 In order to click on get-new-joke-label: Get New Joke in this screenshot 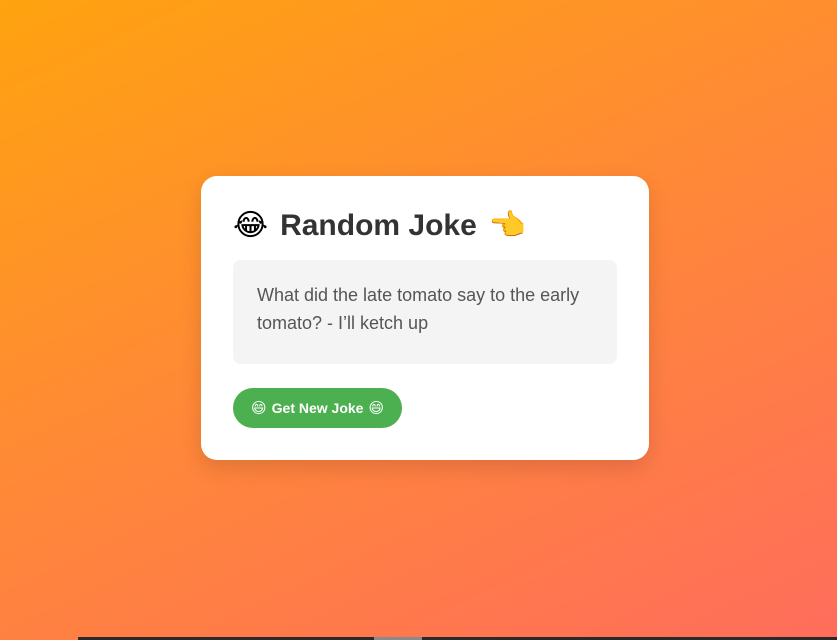, I will do `click(317, 408)`.